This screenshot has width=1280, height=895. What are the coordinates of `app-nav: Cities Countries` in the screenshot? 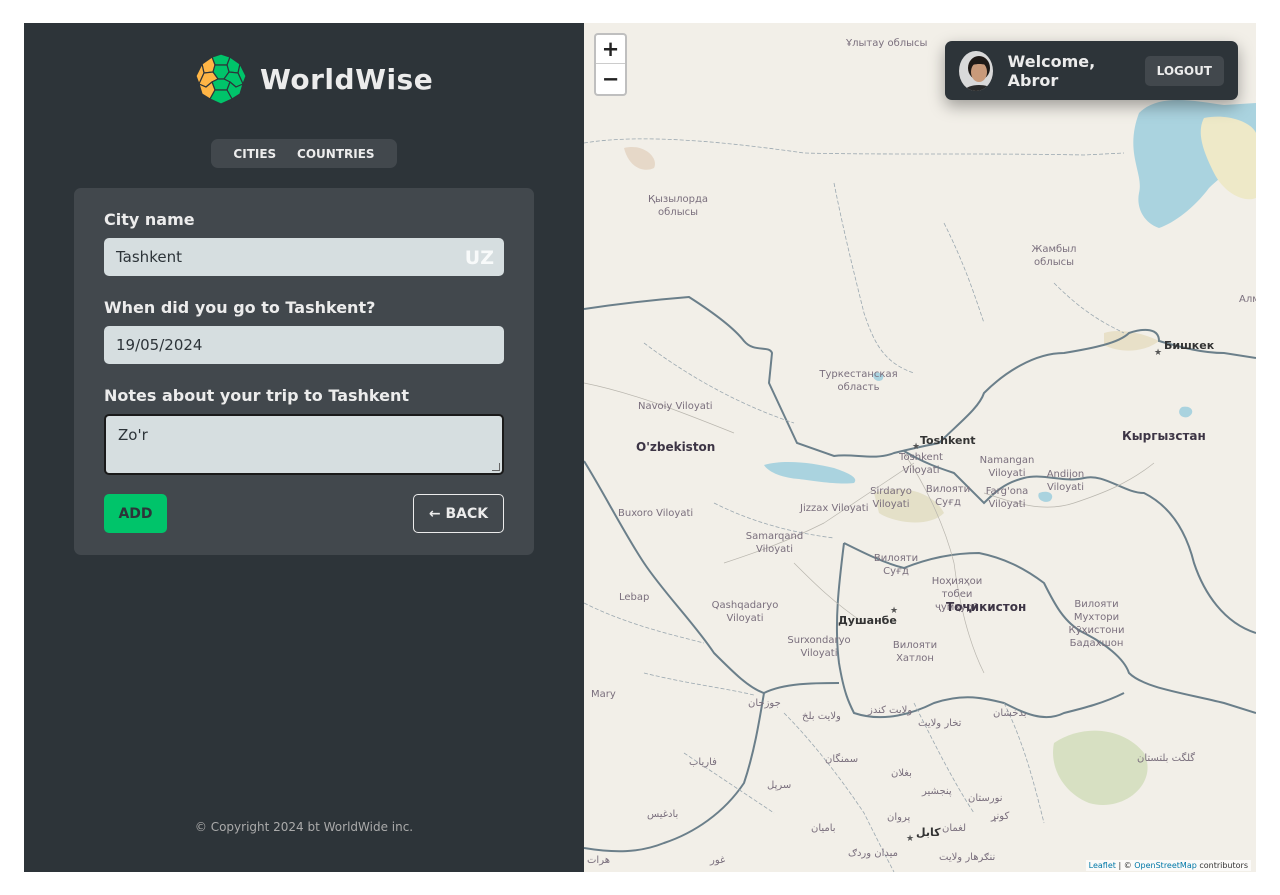 It's located at (304, 153).